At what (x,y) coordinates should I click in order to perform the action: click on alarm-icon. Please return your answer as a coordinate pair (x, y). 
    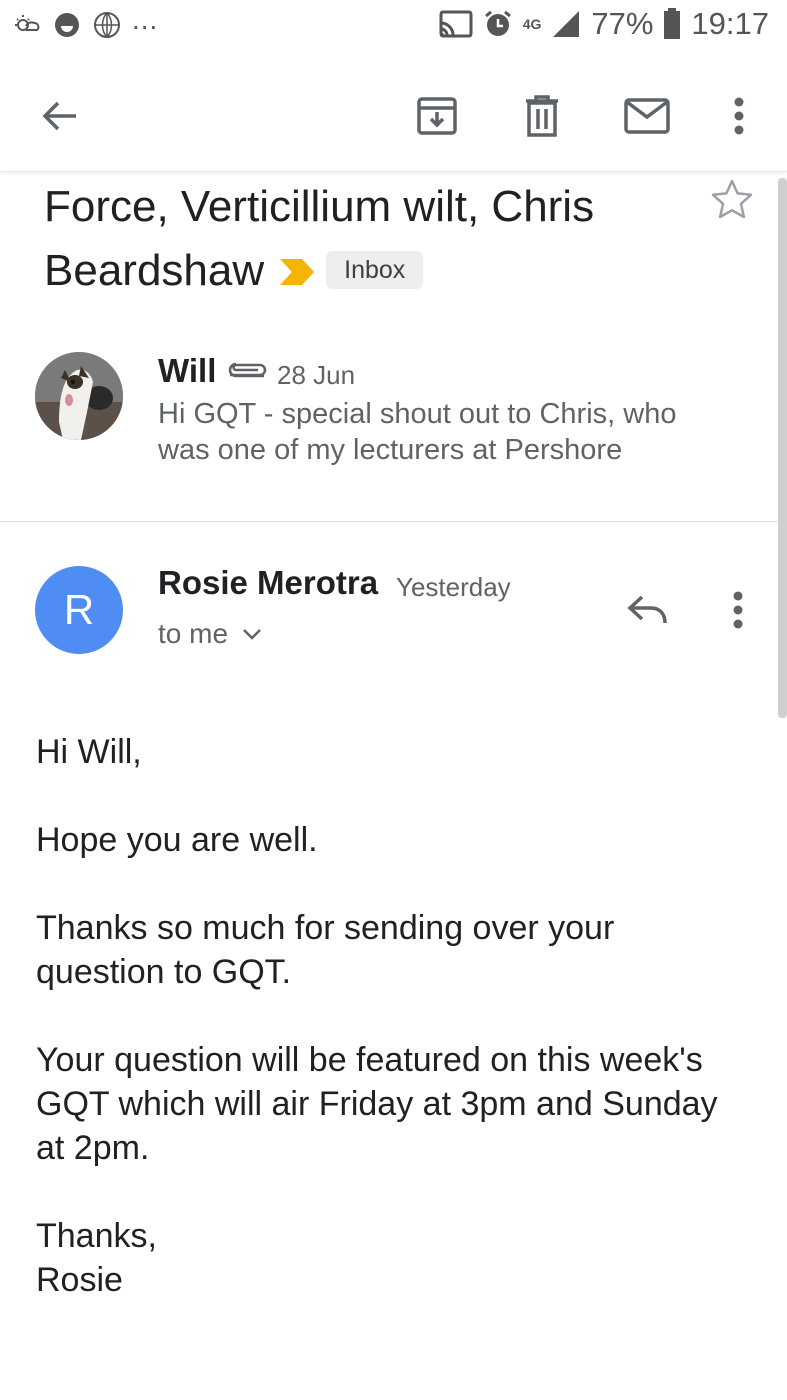
    Looking at the image, I should click on (497, 23).